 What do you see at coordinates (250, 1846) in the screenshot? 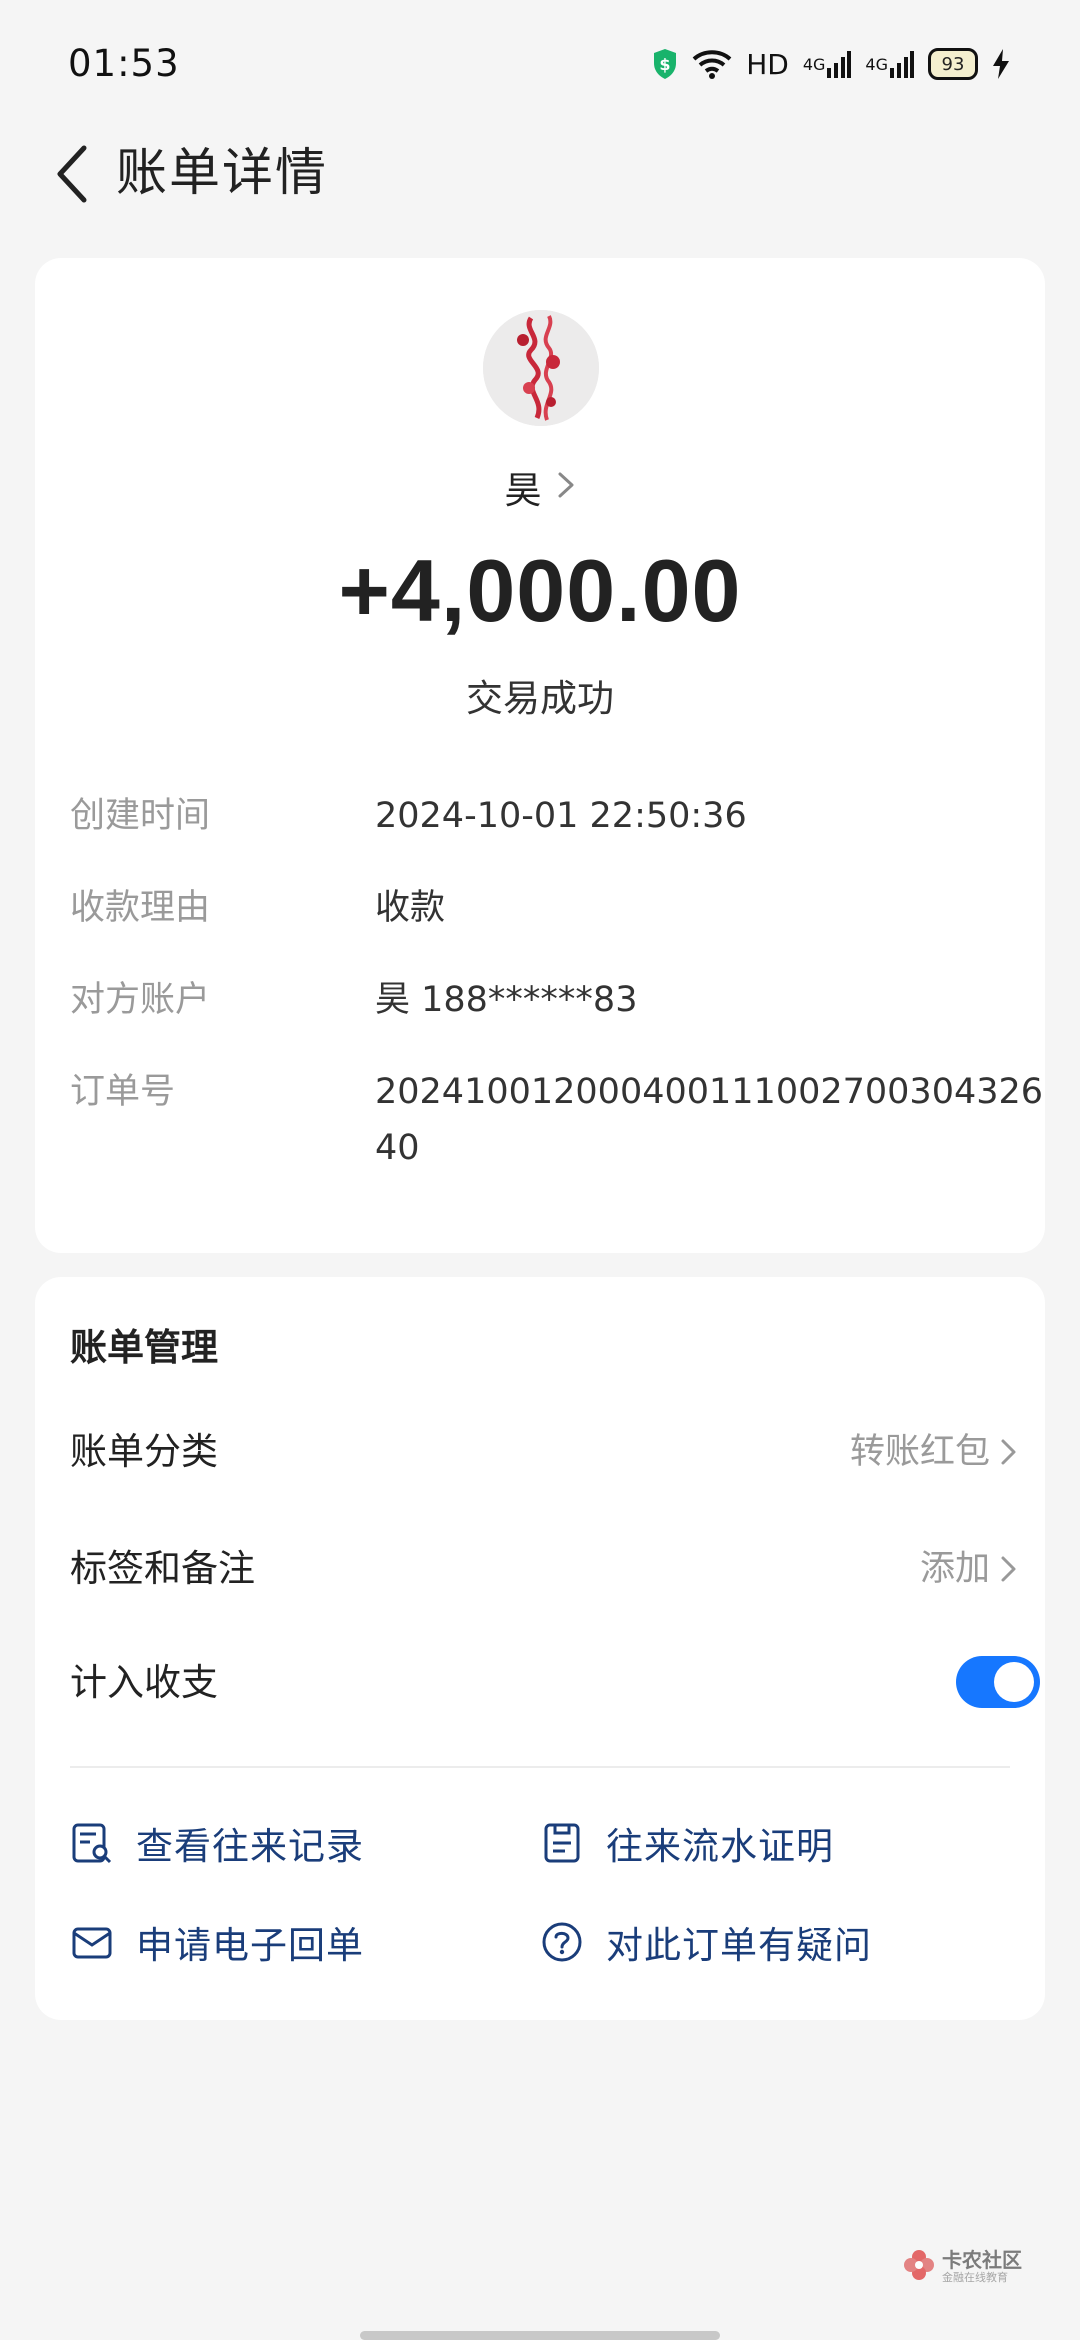
I see `action-label: 查看往来记录` at bounding box center [250, 1846].